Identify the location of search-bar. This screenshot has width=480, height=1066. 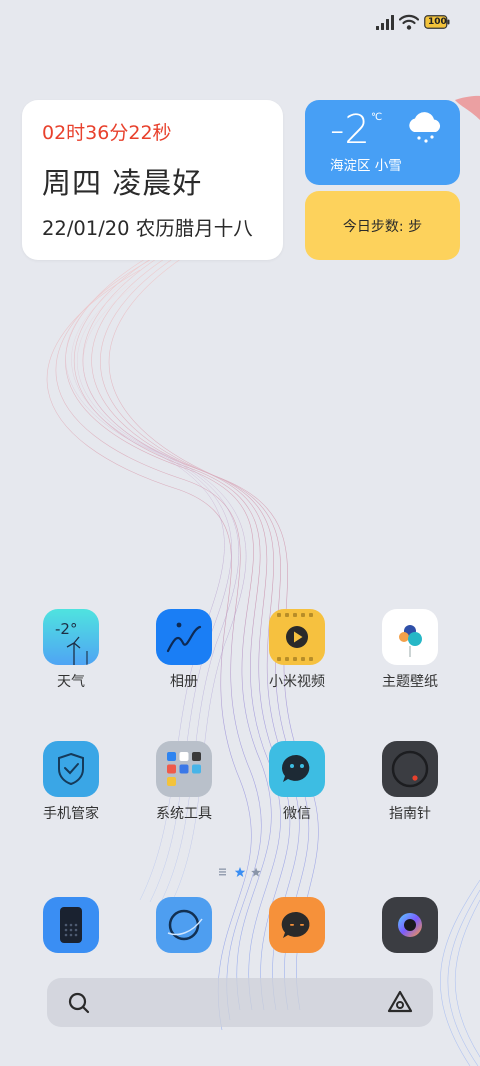
(240, 1002).